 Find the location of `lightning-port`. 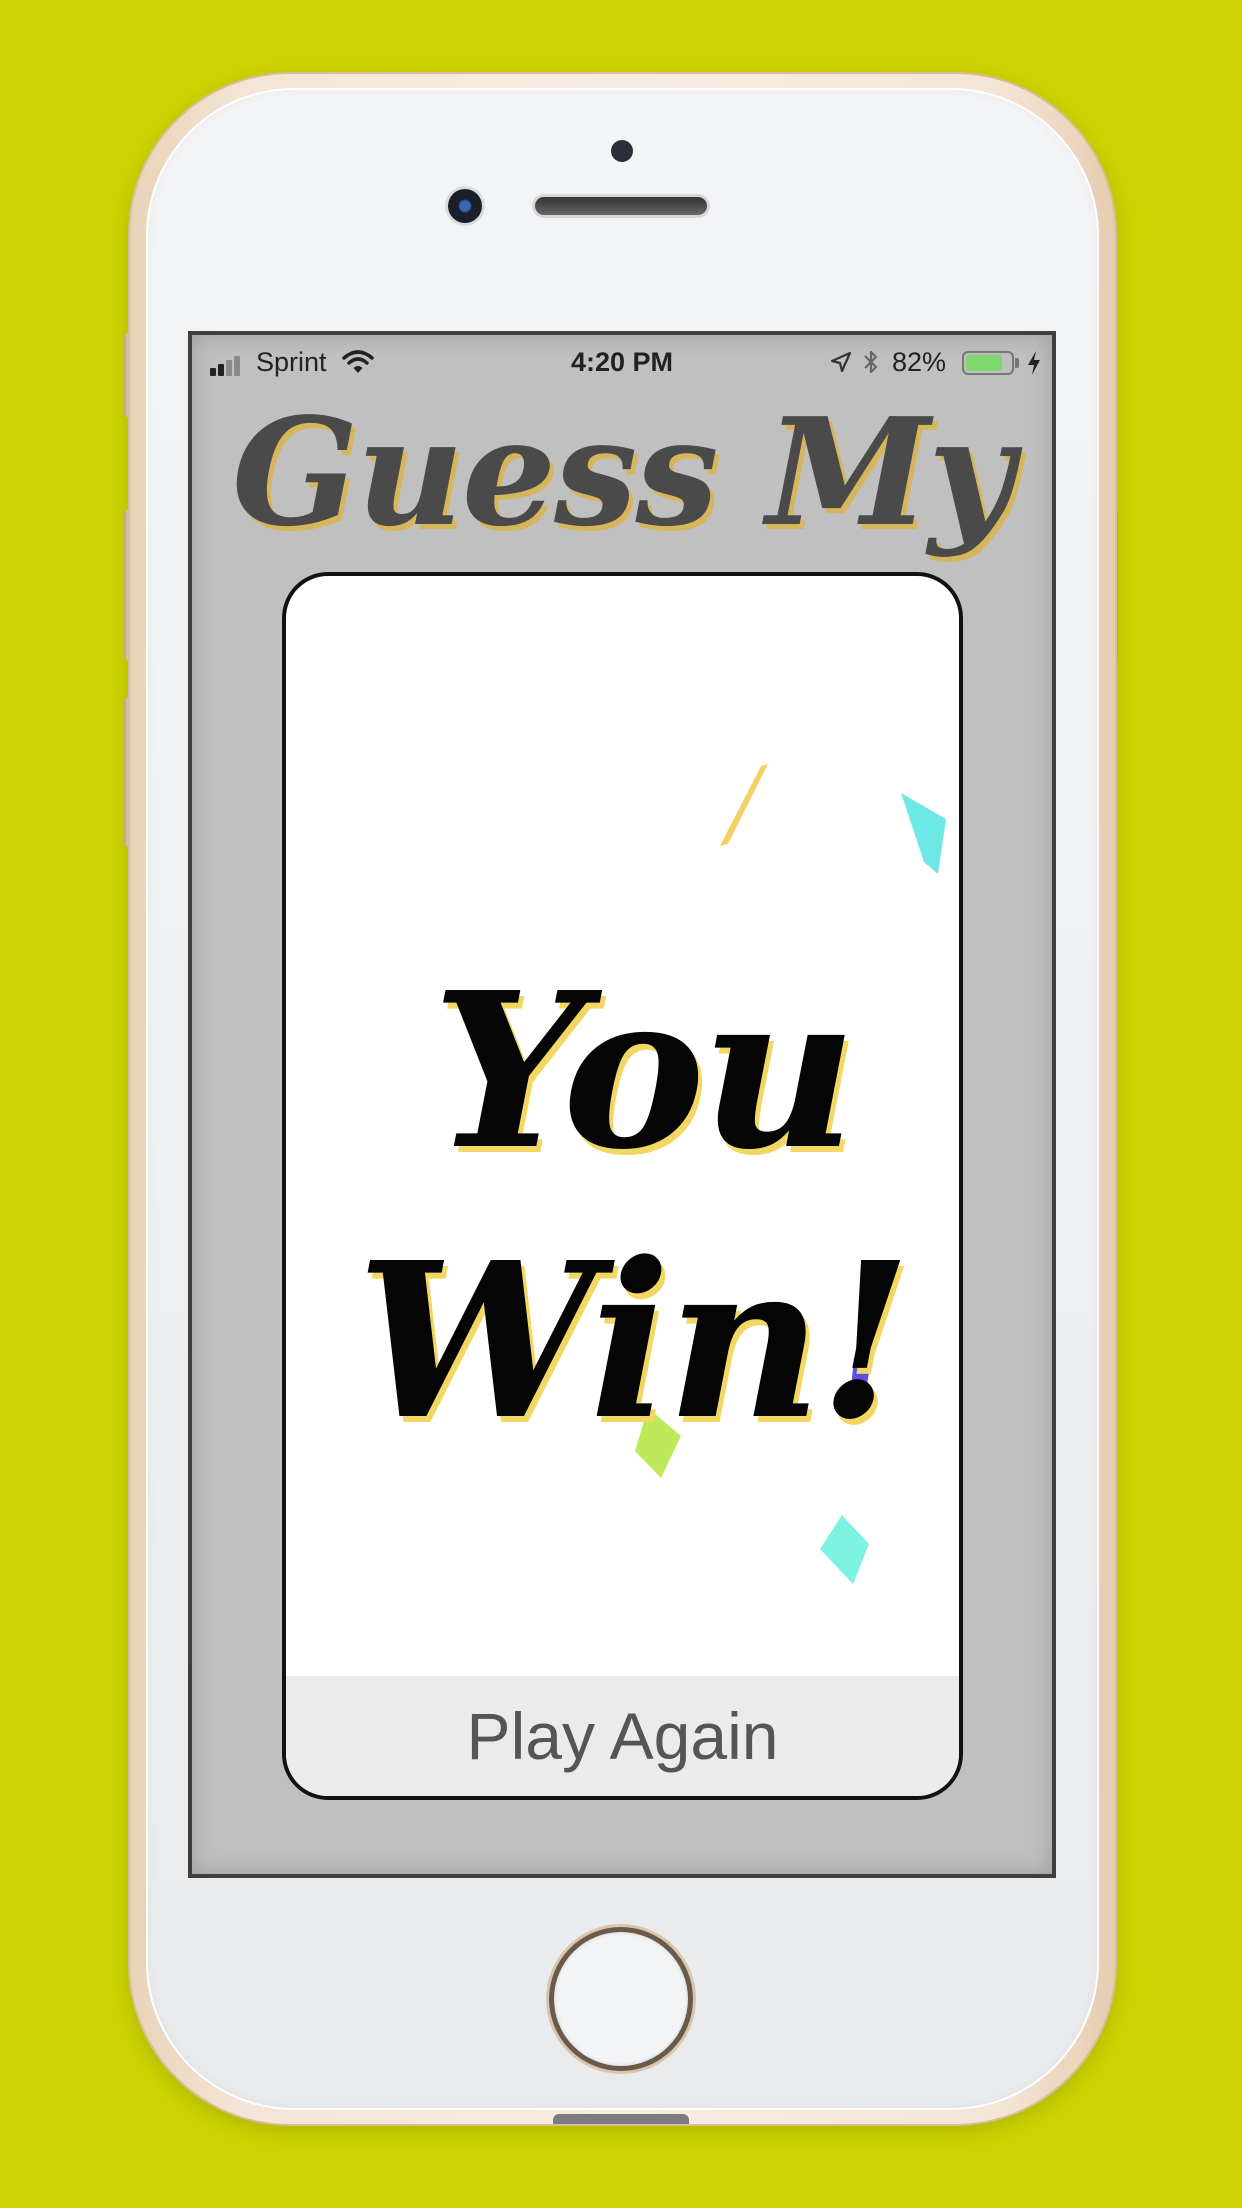

lightning-port is located at coordinates (621, 2119).